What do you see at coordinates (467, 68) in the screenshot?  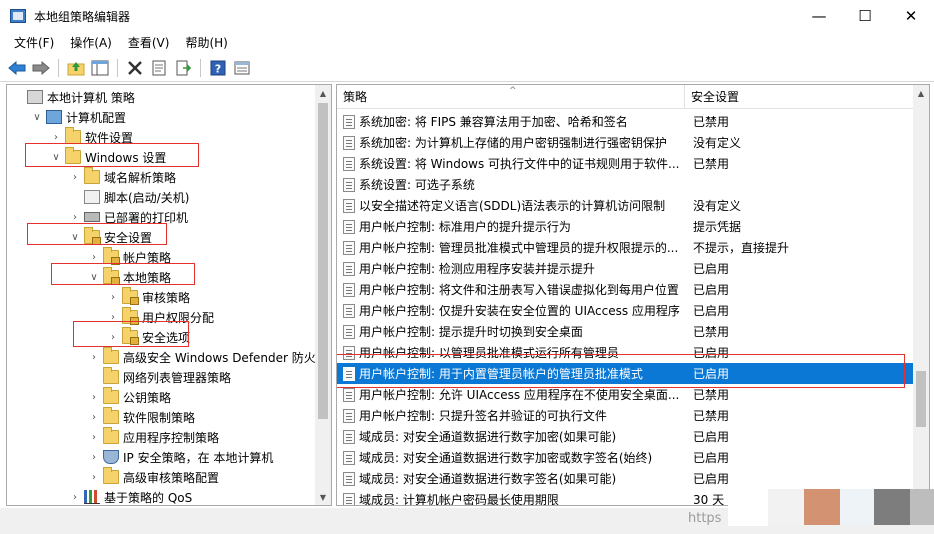 I see `toolbar: ?` at bounding box center [467, 68].